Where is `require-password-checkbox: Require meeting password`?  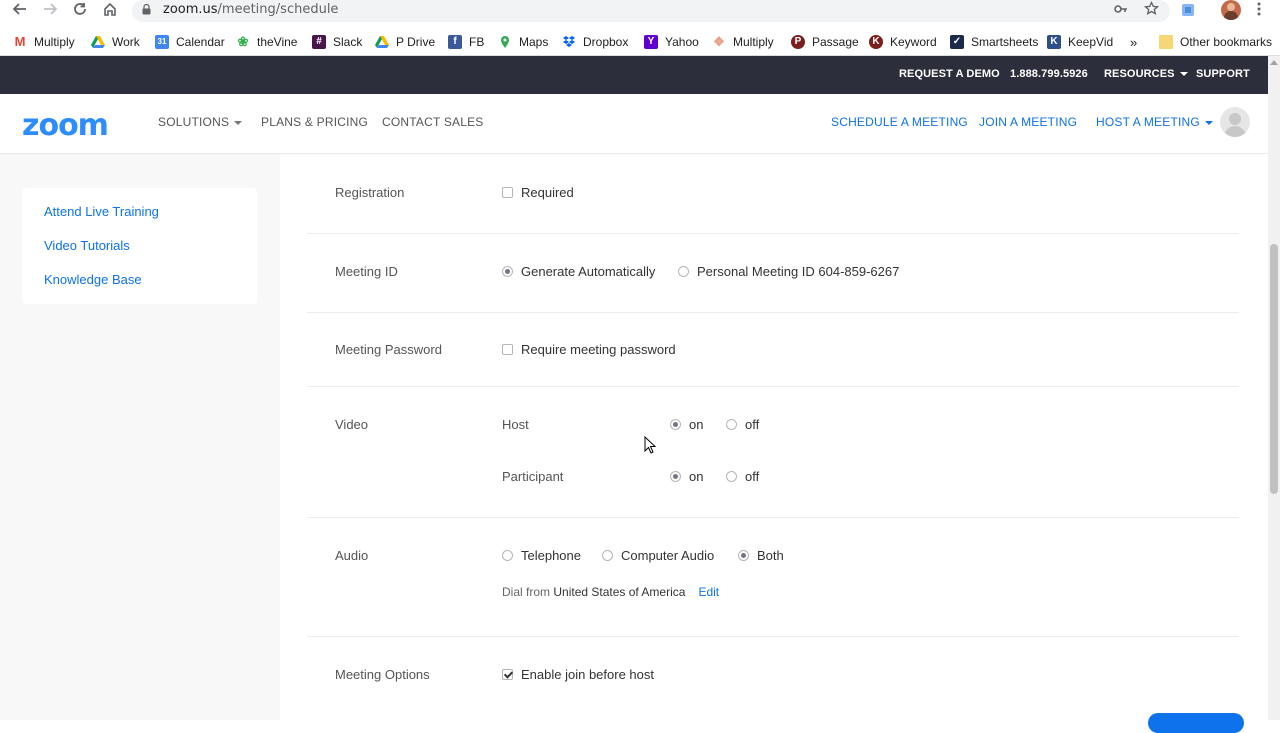
require-password-checkbox: Require meeting password is located at coordinates (589, 349).